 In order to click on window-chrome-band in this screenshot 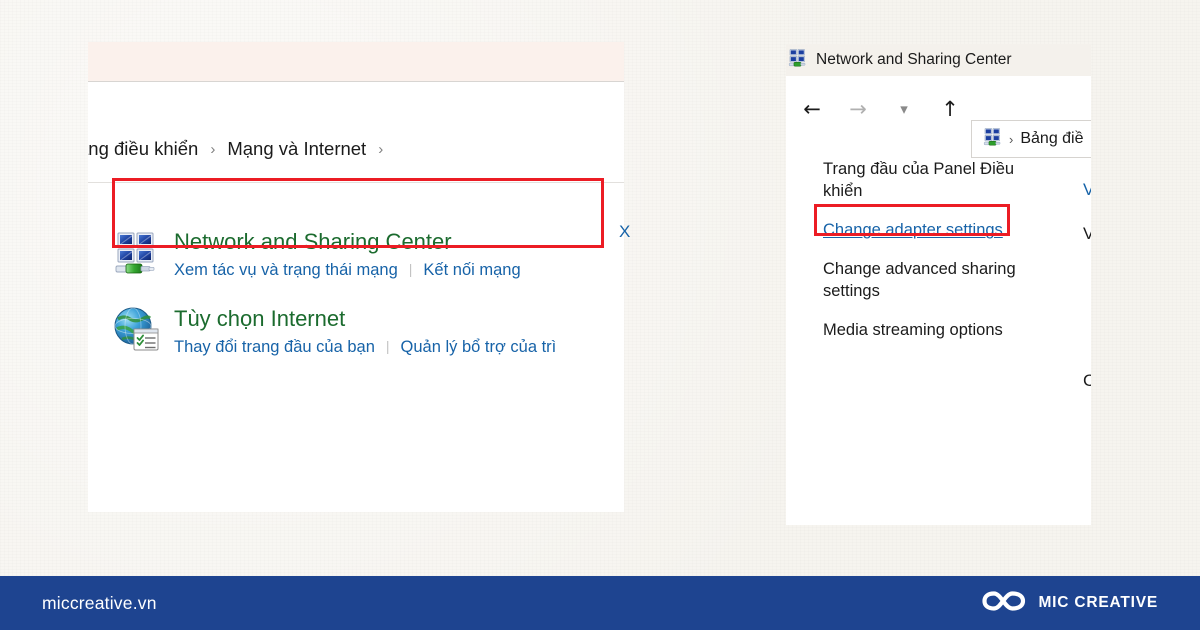, I will do `click(356, 61)`.